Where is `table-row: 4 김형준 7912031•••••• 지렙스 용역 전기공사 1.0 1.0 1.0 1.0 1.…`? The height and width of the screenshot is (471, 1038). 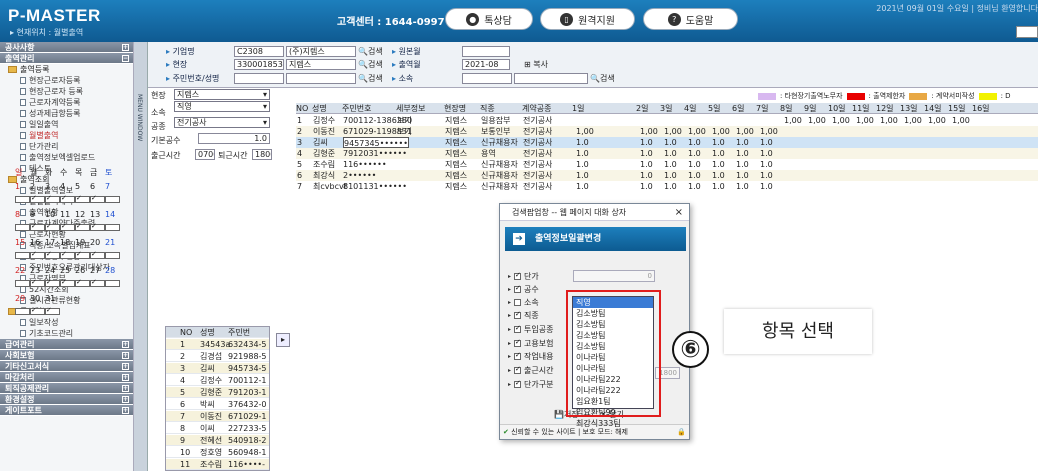
table-row: 4 김형준 7912031•••••• 지렙스 용역 전기공사 1.0 1.0 1.0 1.0 1.… is located at coordinates (667, 153).